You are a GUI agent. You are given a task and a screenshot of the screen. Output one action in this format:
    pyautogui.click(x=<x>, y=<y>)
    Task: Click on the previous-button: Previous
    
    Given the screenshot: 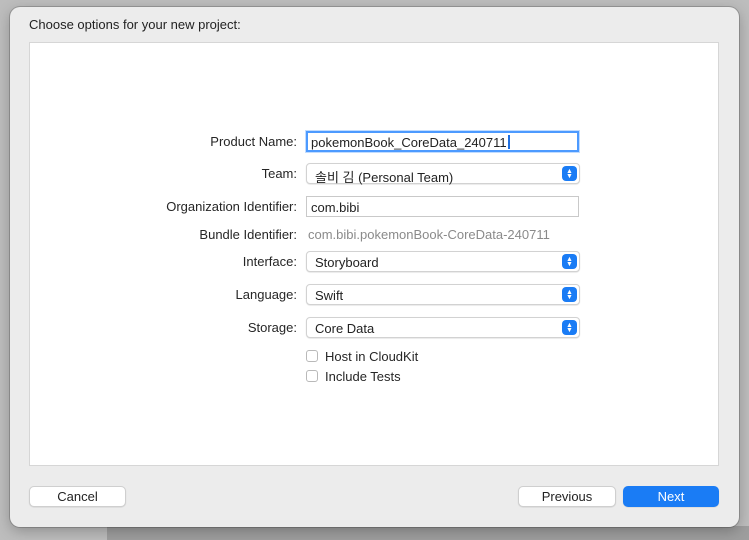 What is the action you would take?
    pyautogui.click(x=567, y=496)
    